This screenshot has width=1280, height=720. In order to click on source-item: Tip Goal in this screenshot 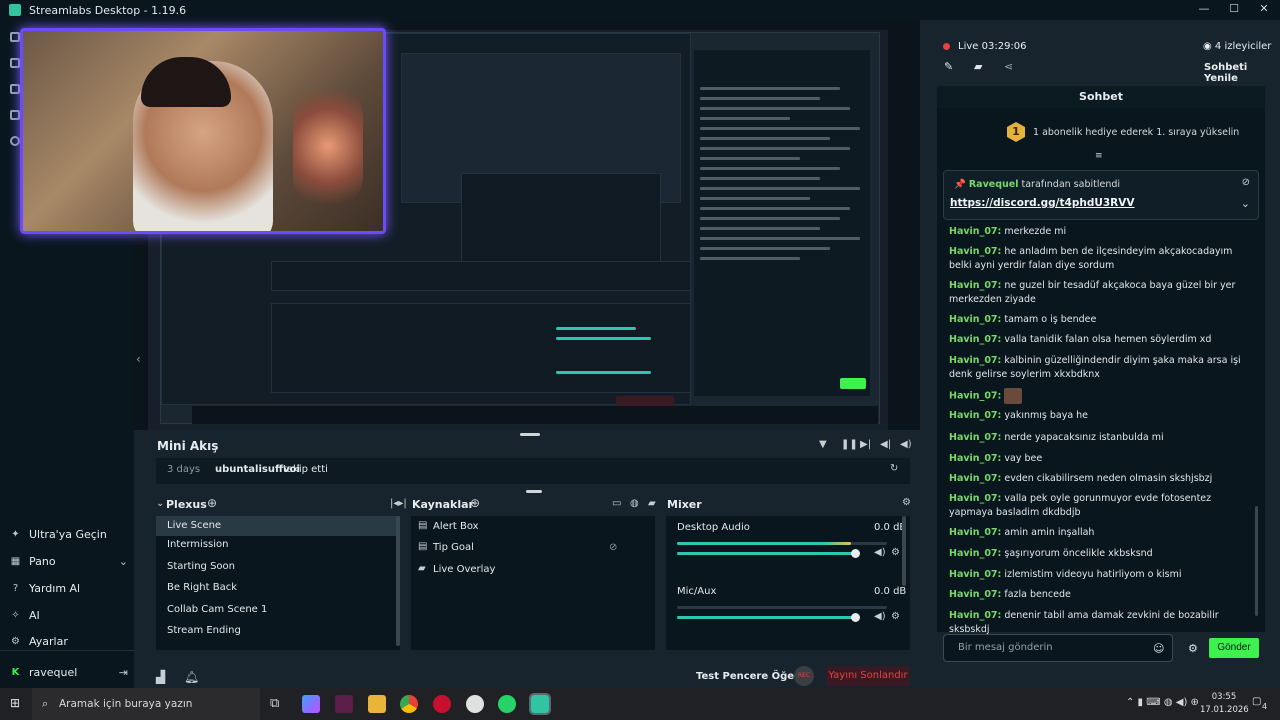, I will do `click(453, 547)`.